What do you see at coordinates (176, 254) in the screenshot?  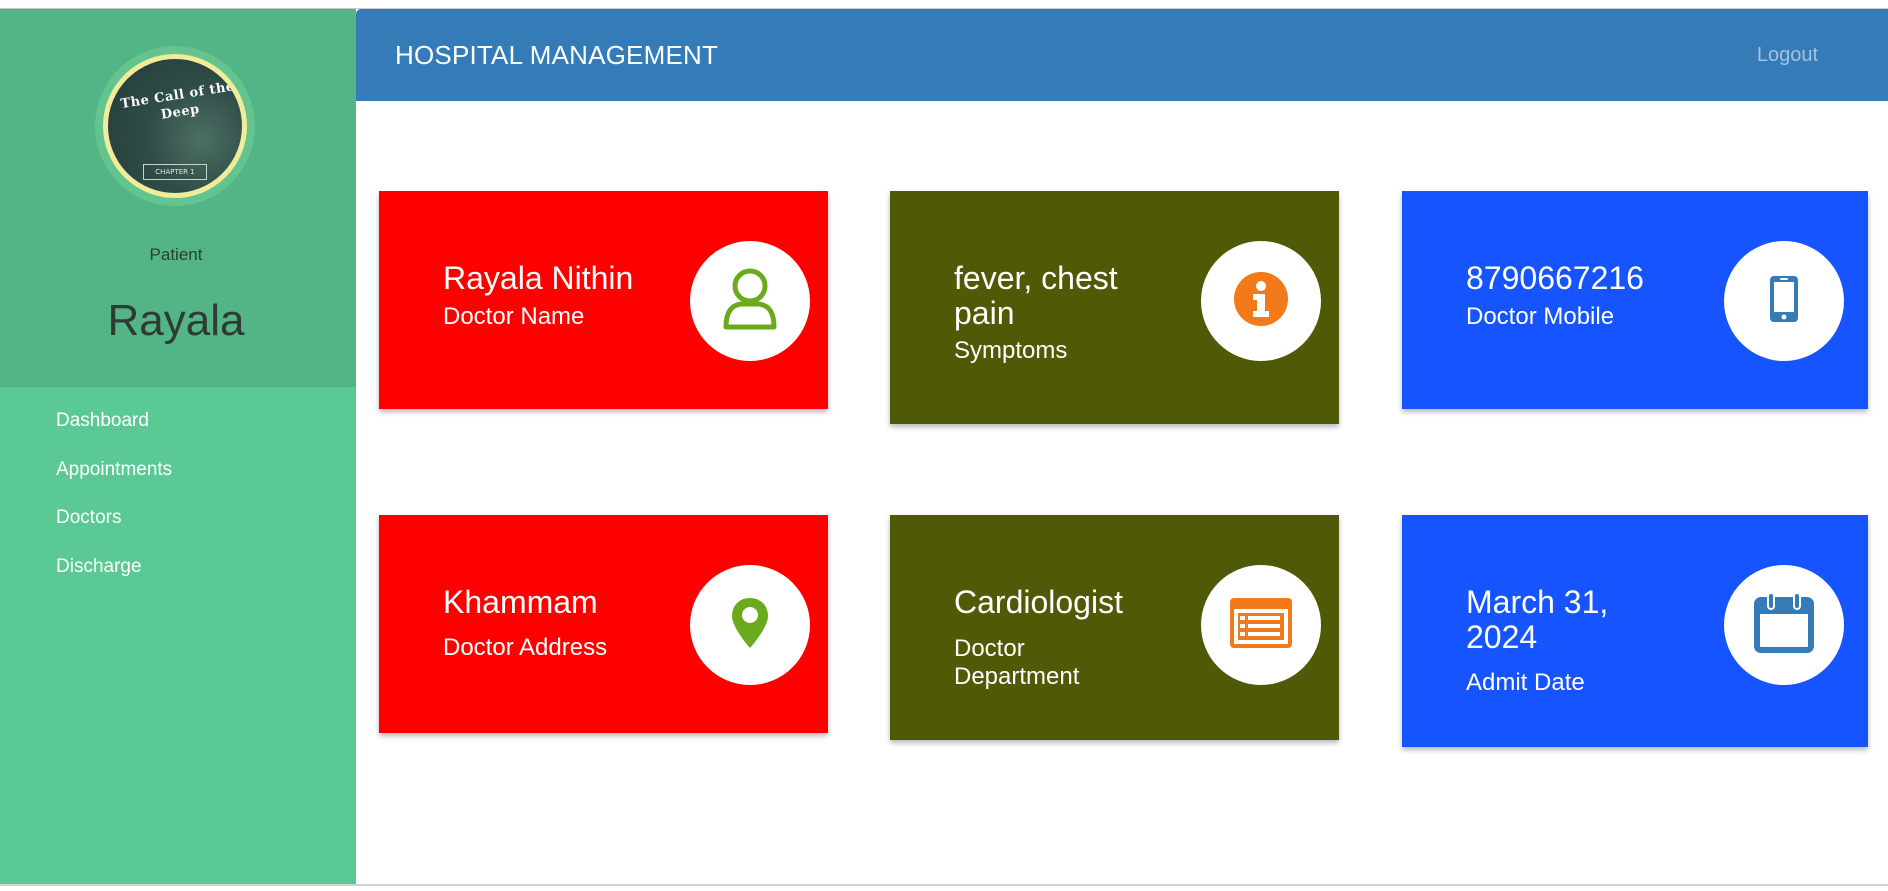 I see `user-role: Patient` at bounding box center [176, 254].